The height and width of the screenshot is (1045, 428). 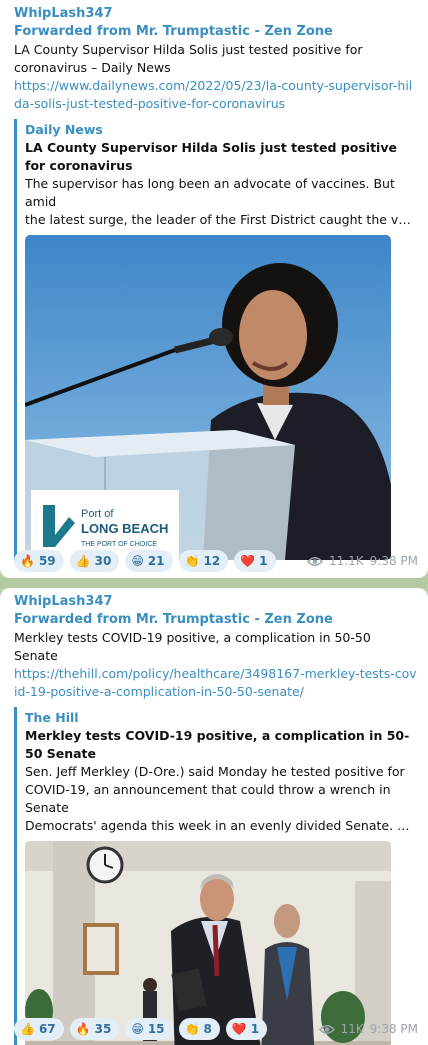 I want to click on reaction-count: 12, so click(x=212, y=561).